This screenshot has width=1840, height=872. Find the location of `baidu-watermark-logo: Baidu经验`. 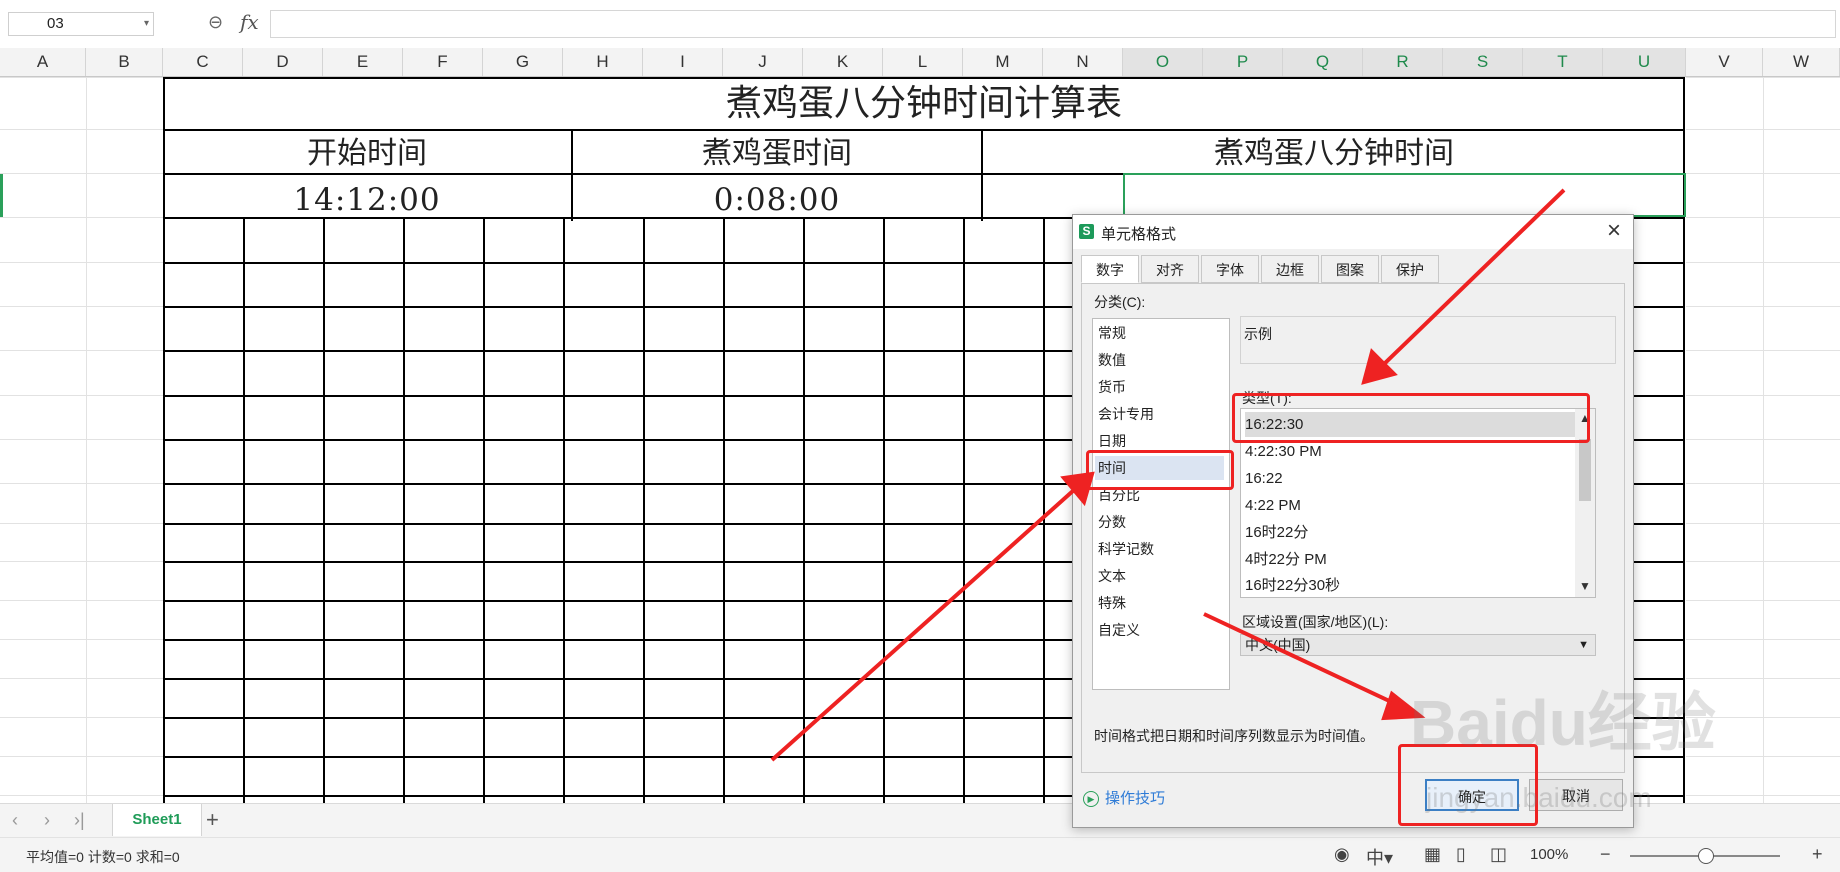

baidu-watermark-logo: Baidu经验 is located at coordinates (1563, 723).